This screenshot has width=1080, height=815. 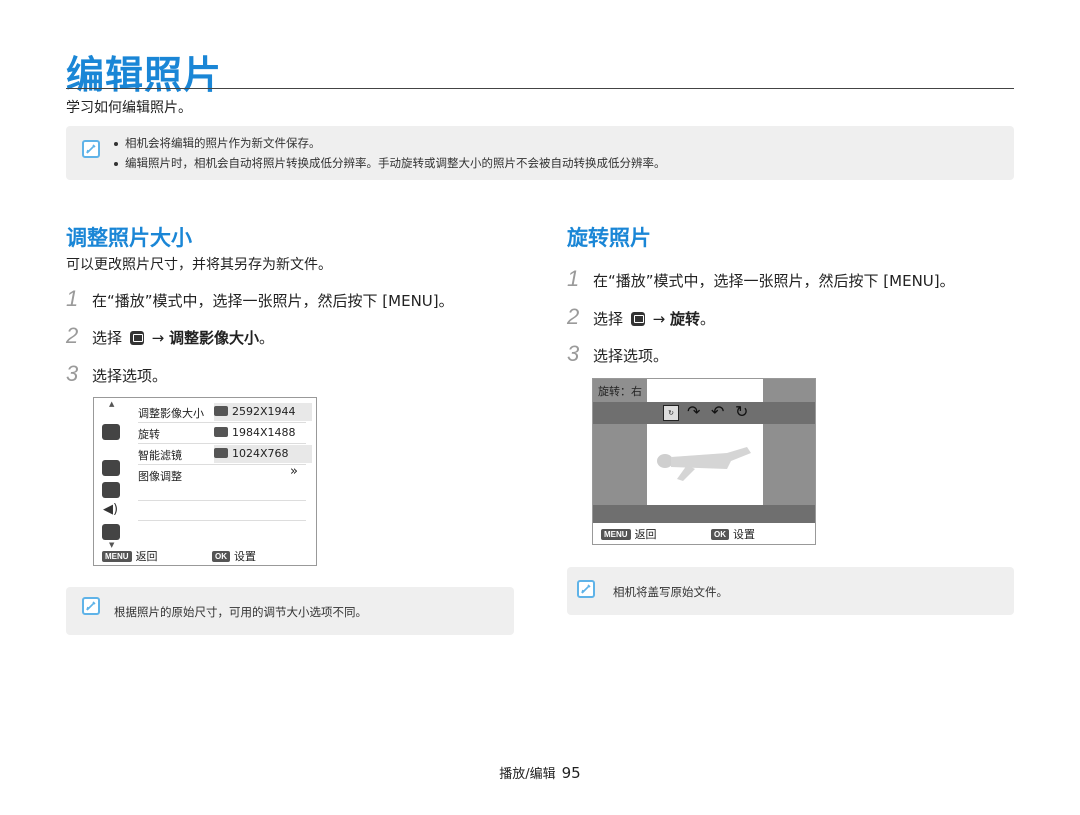 I want to click on scroll-up-icon: ▲, so click(x=112, y=404).